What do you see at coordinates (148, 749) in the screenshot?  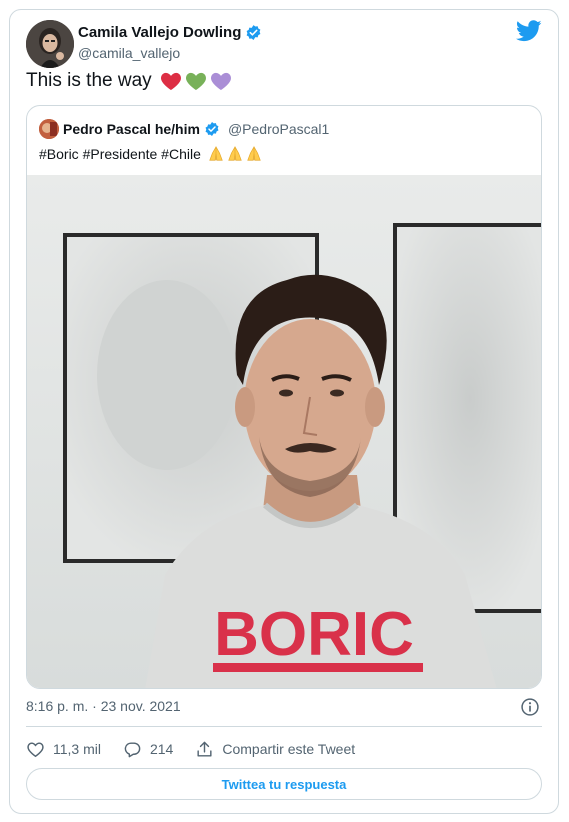 I see `reply-action: 214` at bounding box center [148, 749].